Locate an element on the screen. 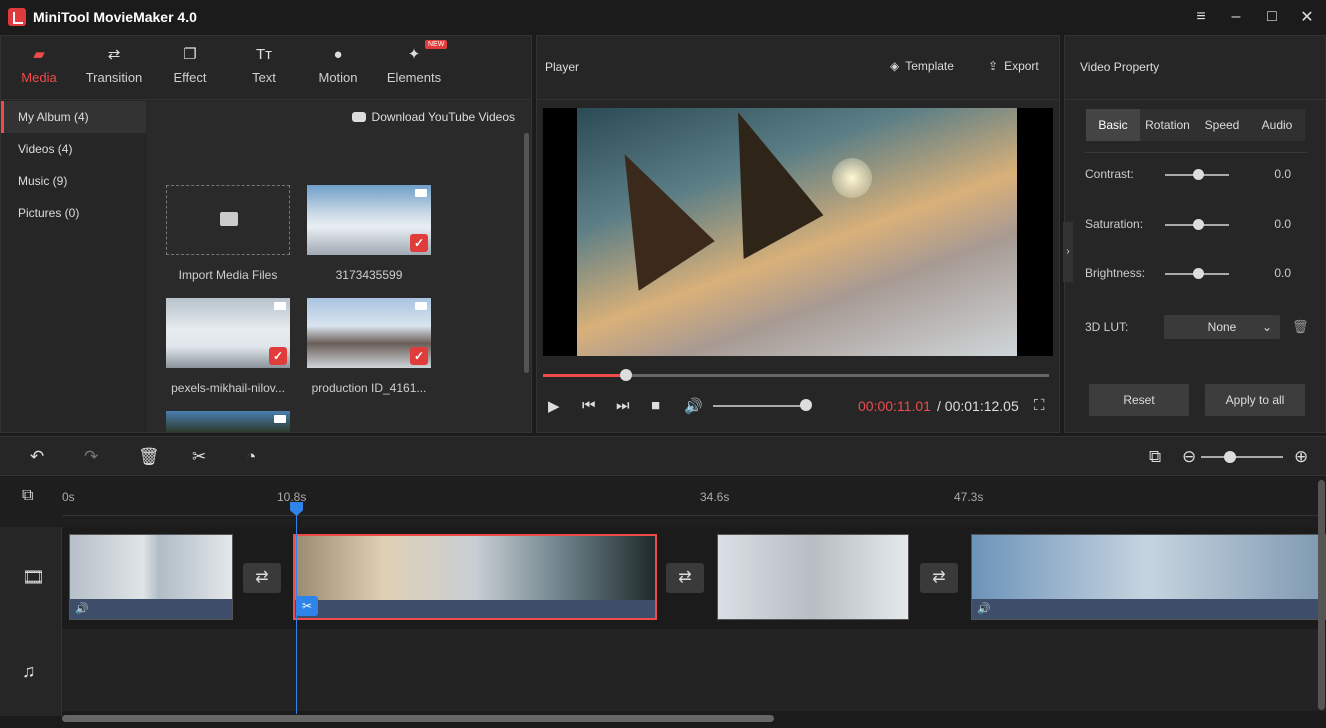 This screenshot has height=728, width=1326. tab-elements: ✦ NEW Elements is located at coordinates (414, 65).